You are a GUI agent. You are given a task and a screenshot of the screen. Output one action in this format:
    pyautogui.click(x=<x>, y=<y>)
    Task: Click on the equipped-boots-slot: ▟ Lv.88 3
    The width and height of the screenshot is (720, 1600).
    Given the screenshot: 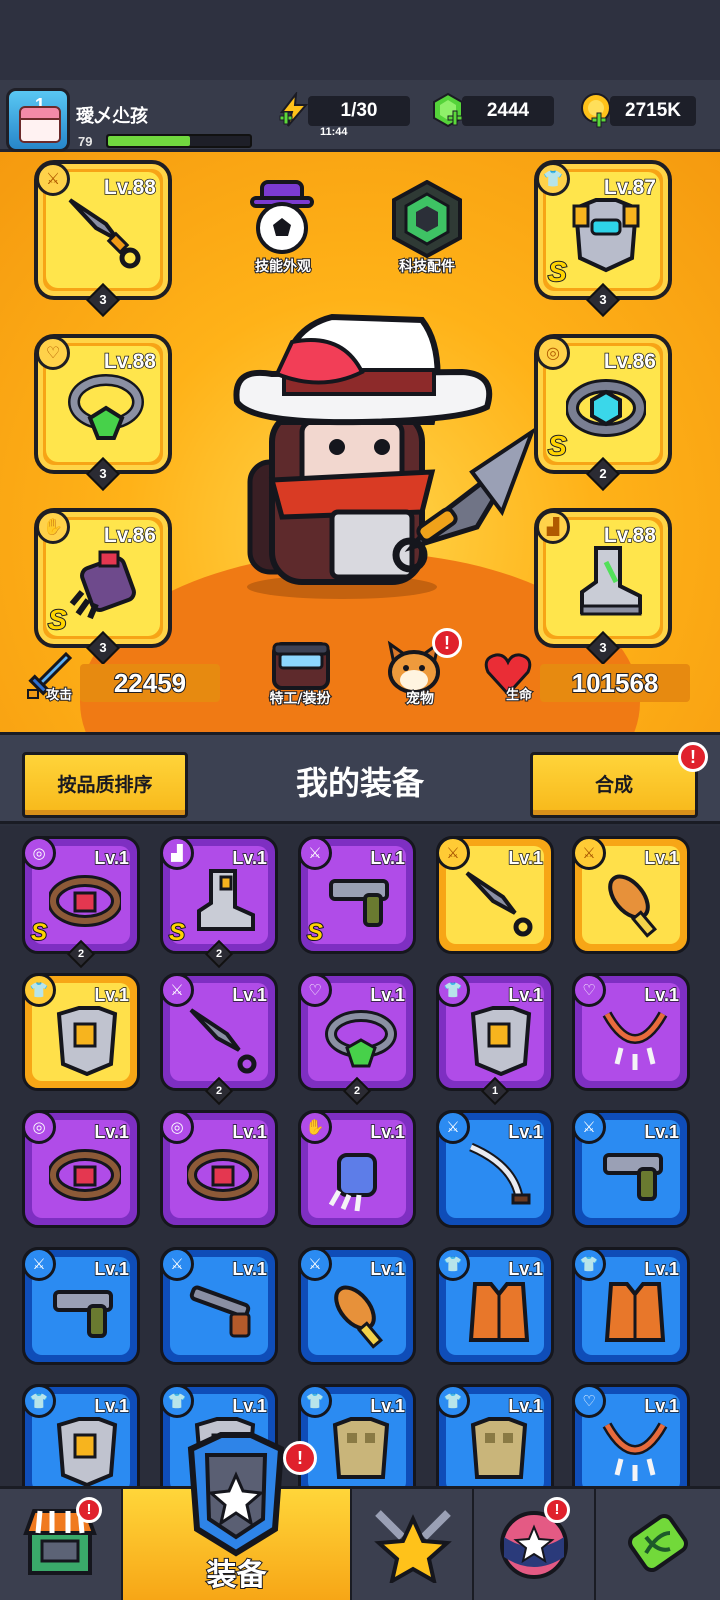 What is the action you would take?
    pyautogui.click(x=603, y=586)
    